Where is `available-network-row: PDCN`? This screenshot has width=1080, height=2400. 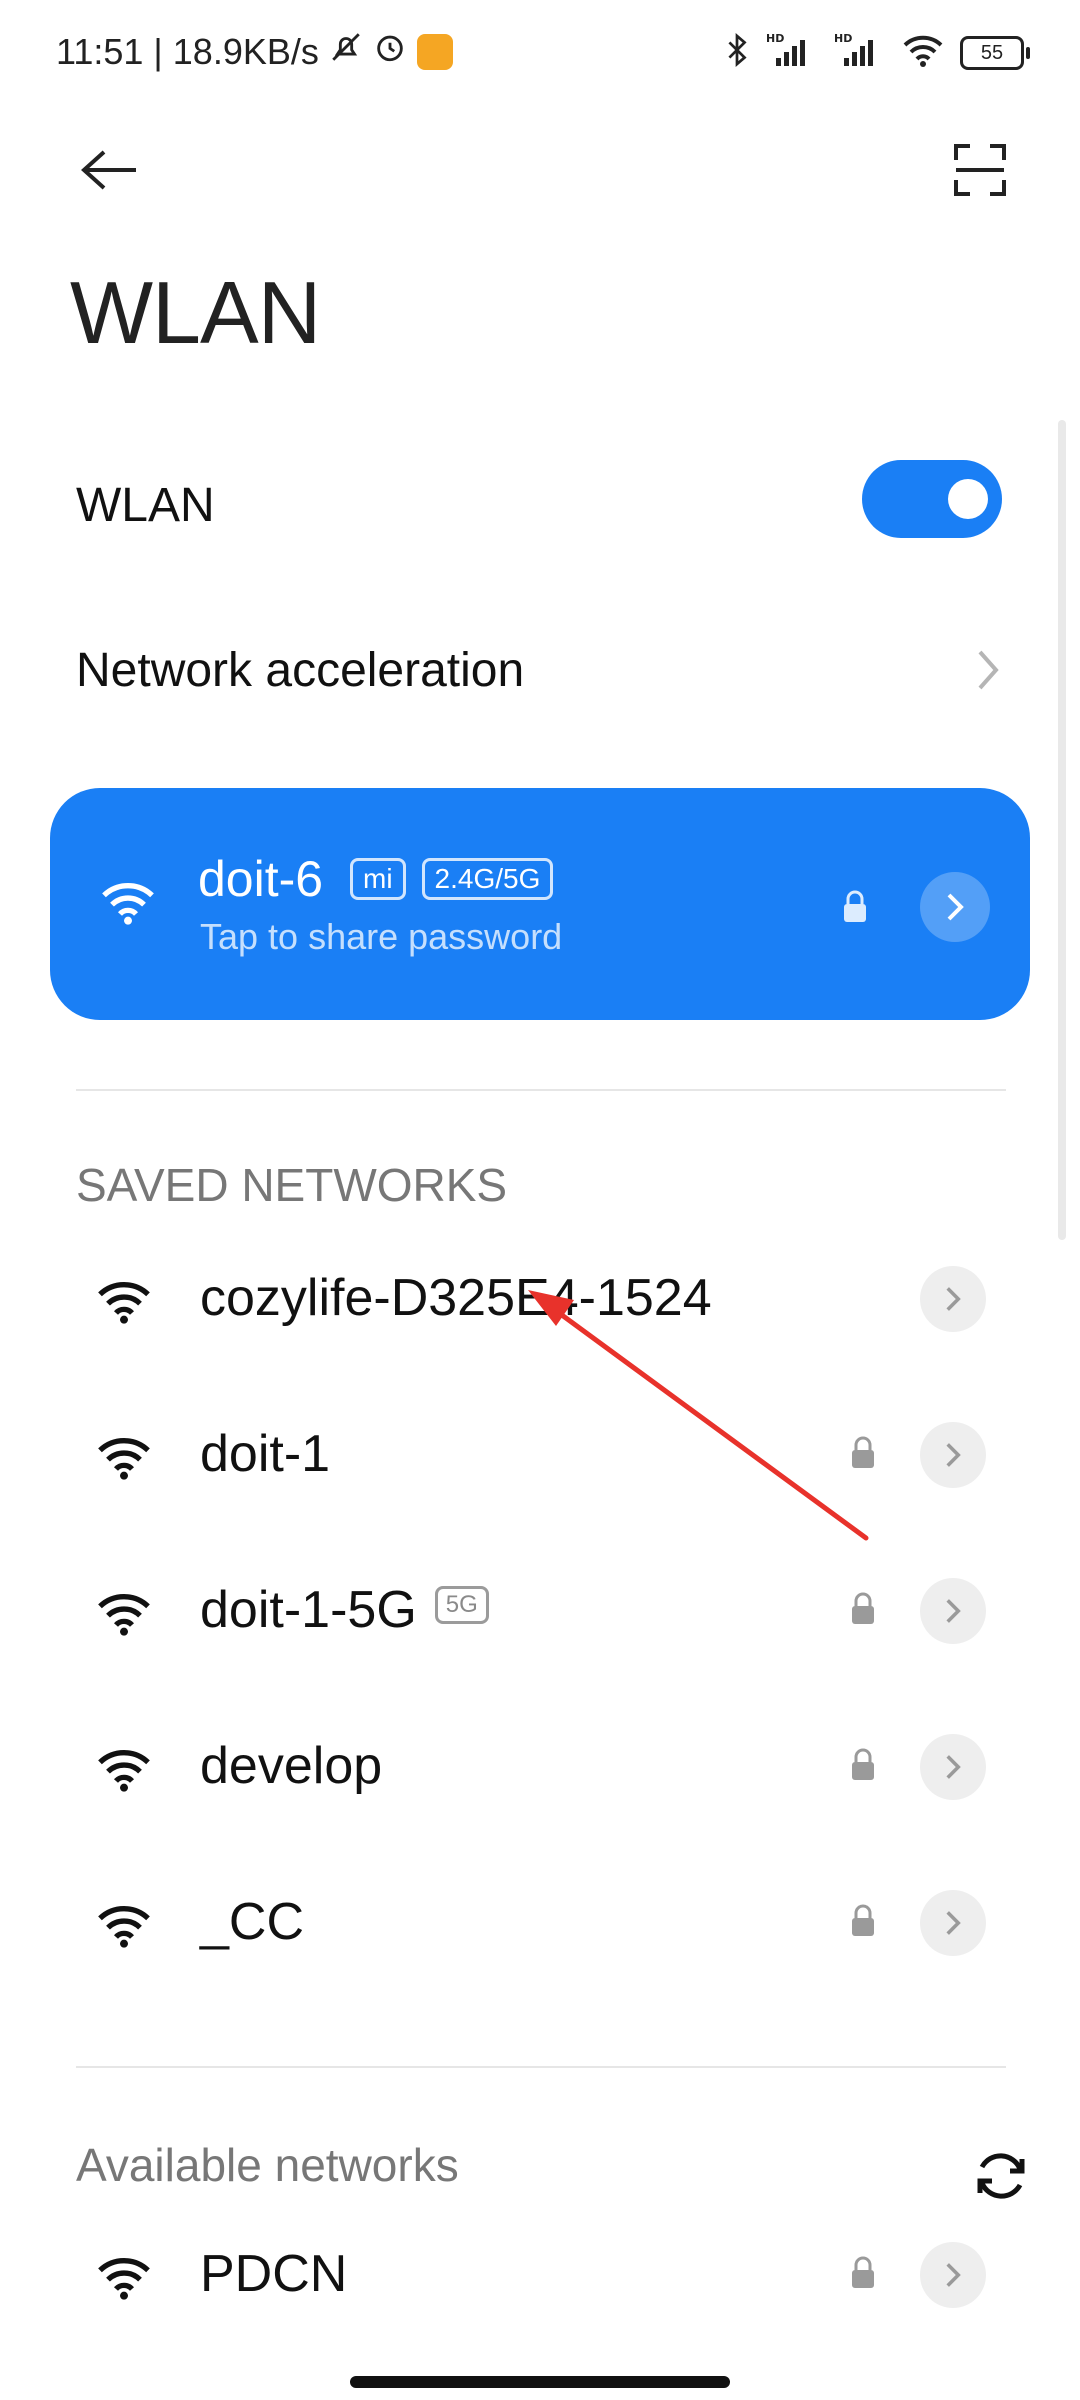
available-network-row: PDCN is located at coordinates (540, 2275).